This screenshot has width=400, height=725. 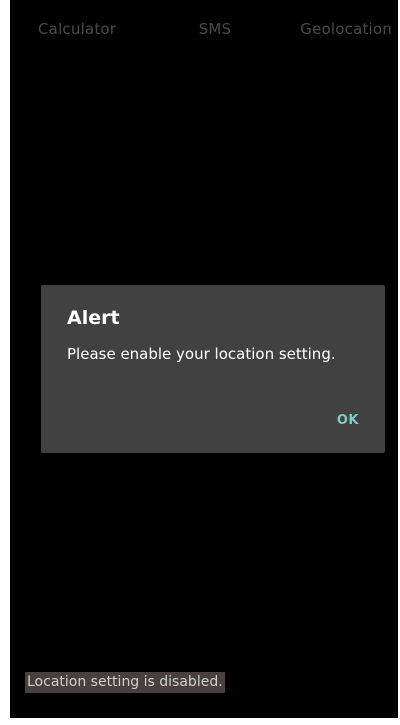 I want to click on tab-bar: Calculator SMS Geolocation, so click(x=204, y=29).